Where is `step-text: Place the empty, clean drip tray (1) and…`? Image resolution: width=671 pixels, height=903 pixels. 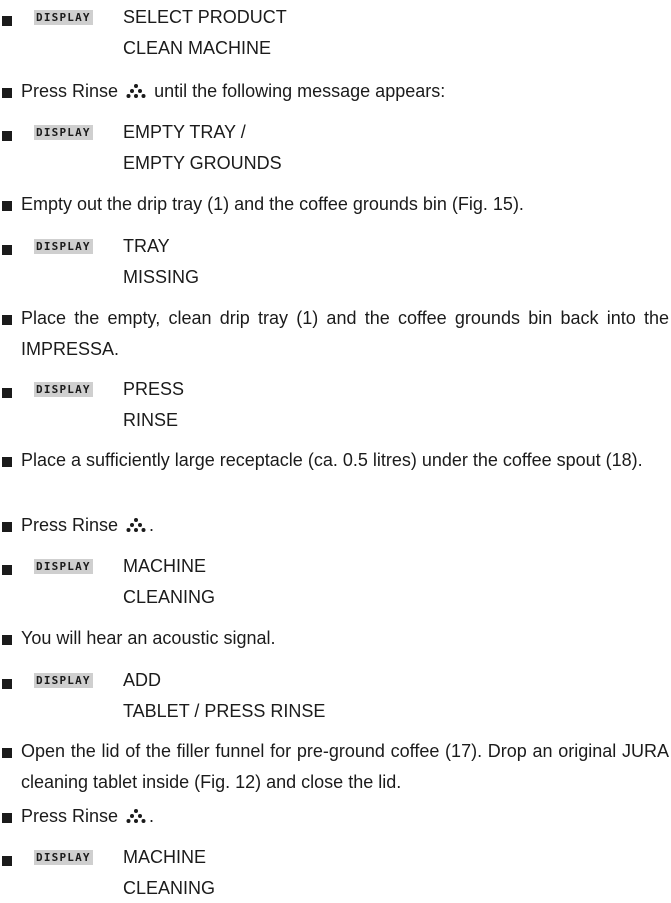 step-text: Place the empty, clean drip tray (1) and… is located at coordinates (345, 334).